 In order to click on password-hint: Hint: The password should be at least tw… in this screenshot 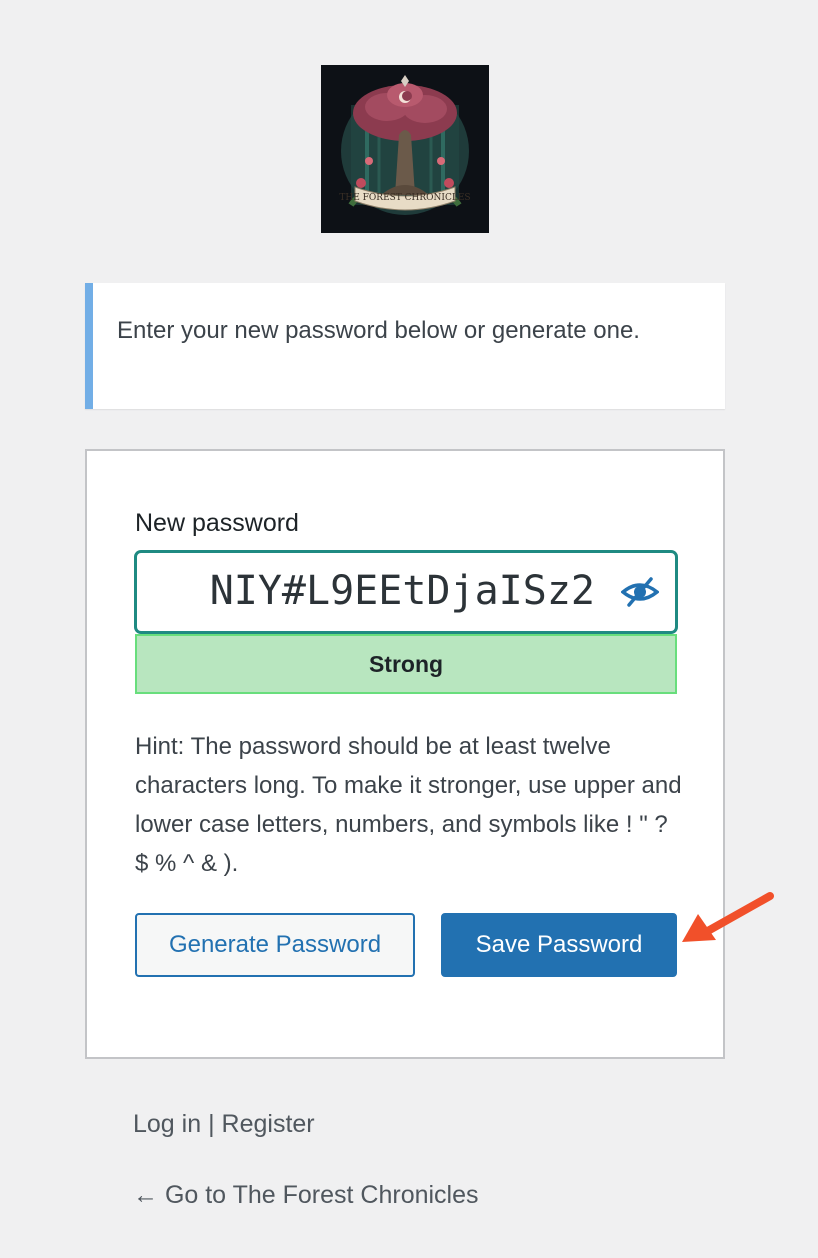, I will do `click(408, 805)`.